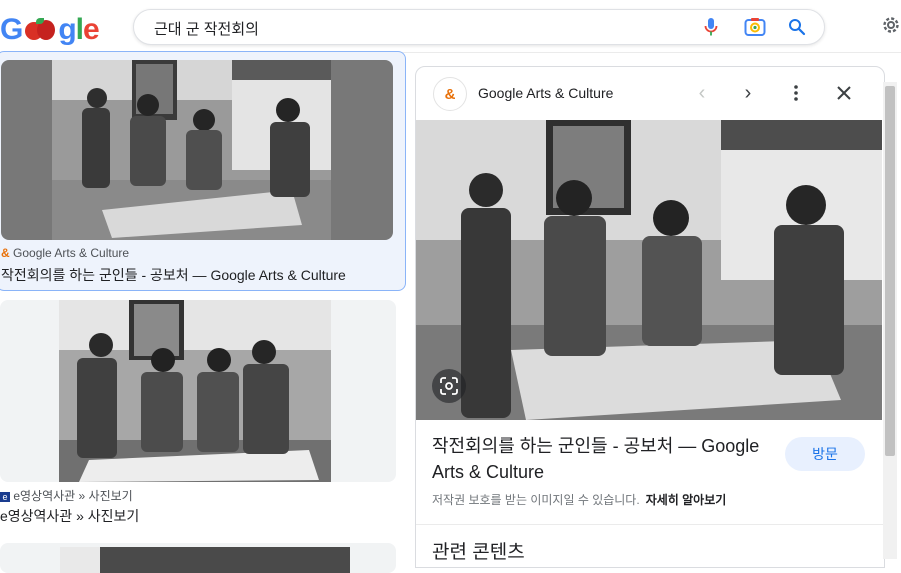 The width and height of the screenshot is (901, 573). I want to click on lens-search-button, so click(449, 386).